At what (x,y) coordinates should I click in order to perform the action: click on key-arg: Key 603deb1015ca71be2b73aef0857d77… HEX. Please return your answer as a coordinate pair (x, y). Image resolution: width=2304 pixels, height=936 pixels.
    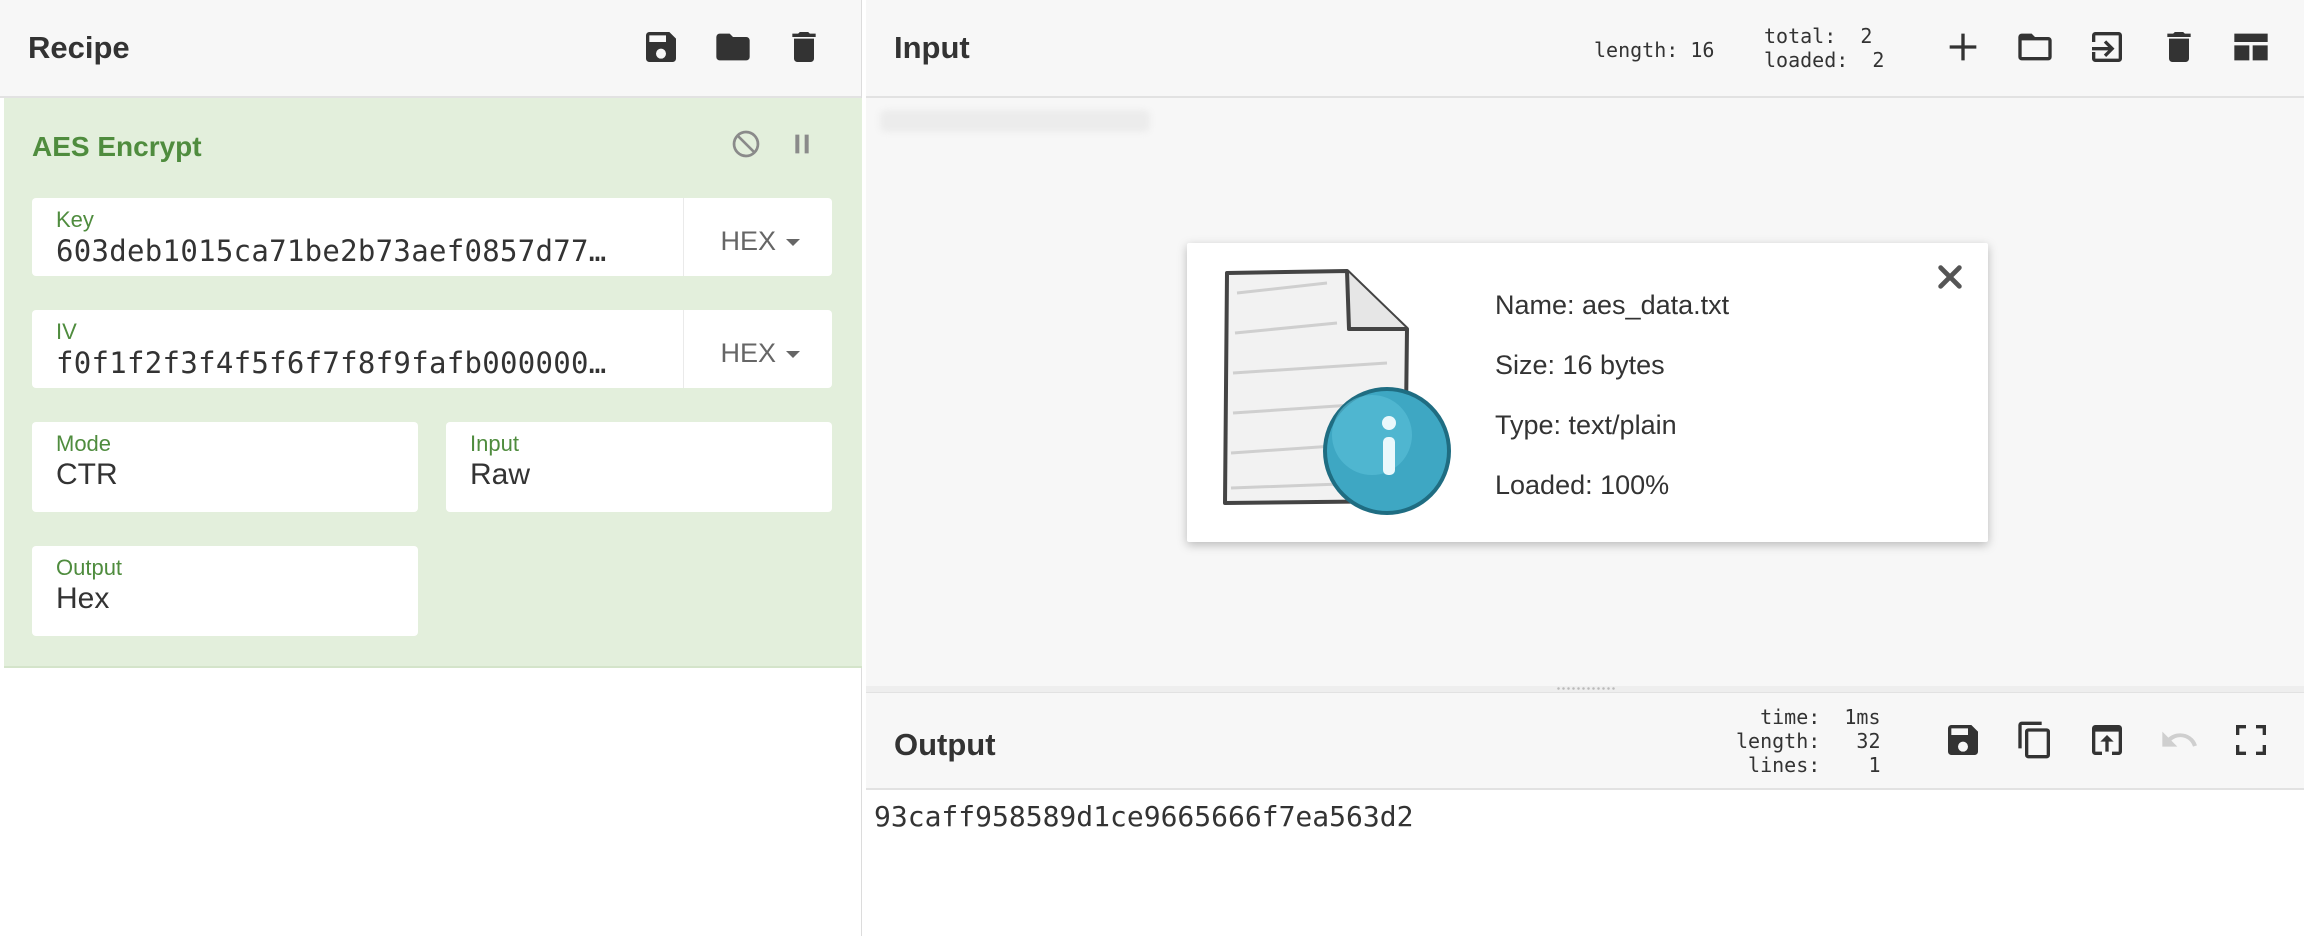
    Looking at the image, I should click on (432, 237).